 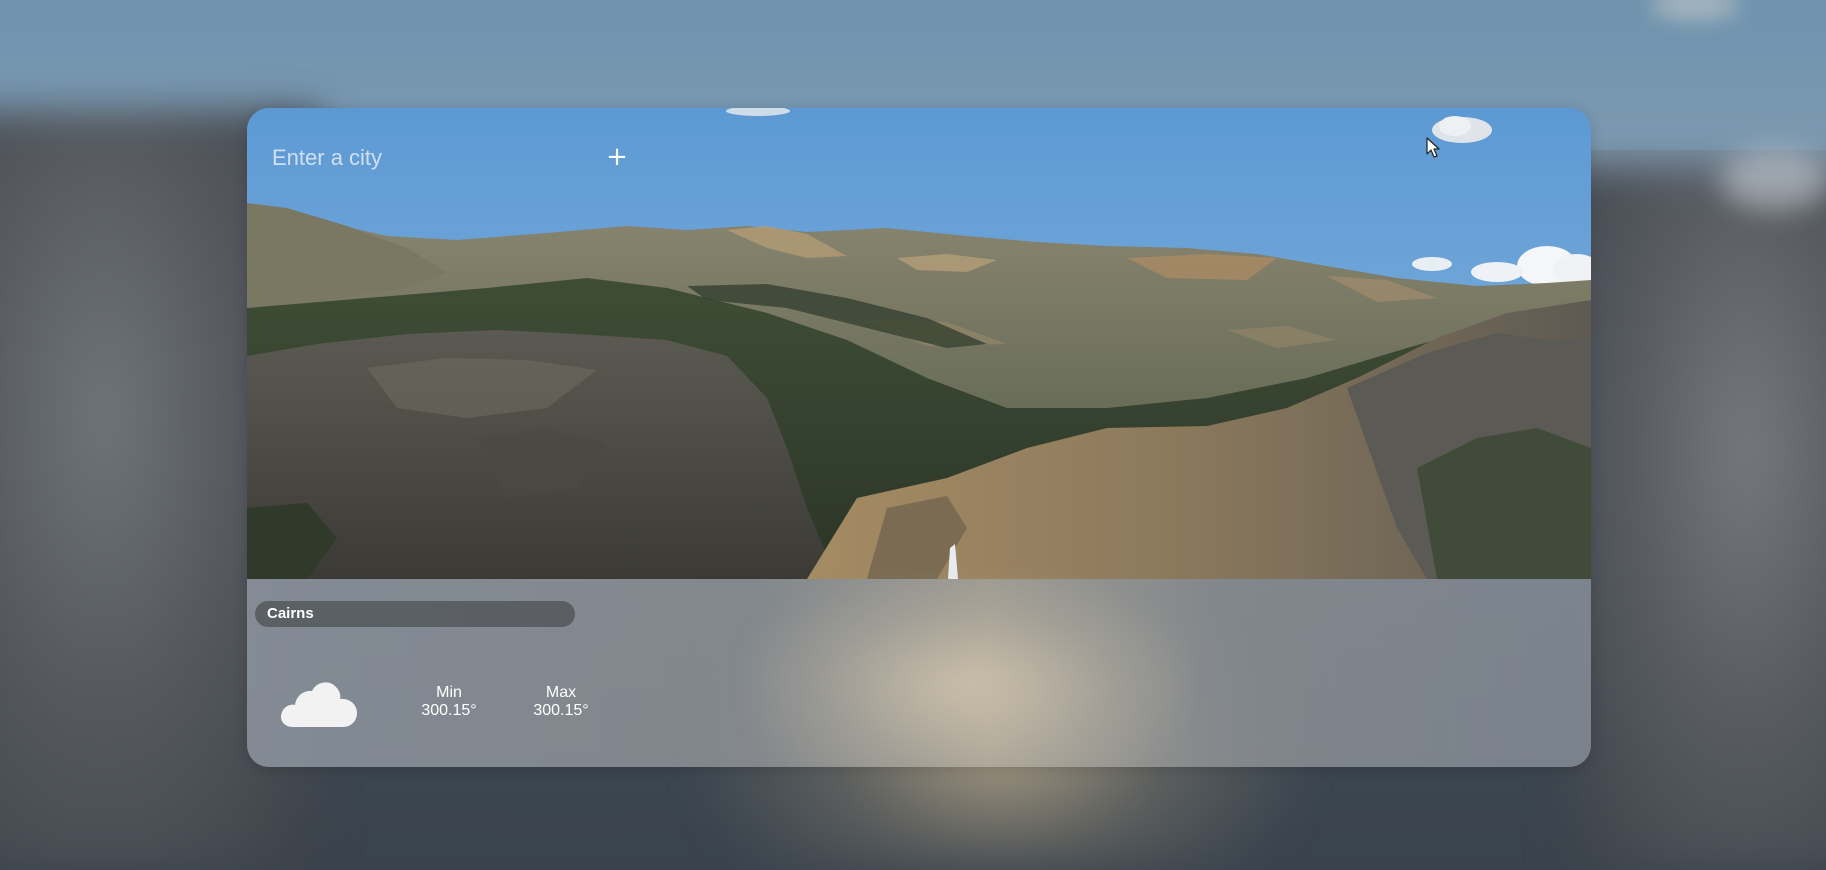 I want to click on max-temperature: Max 300.15°, so click(x=561, y=702).